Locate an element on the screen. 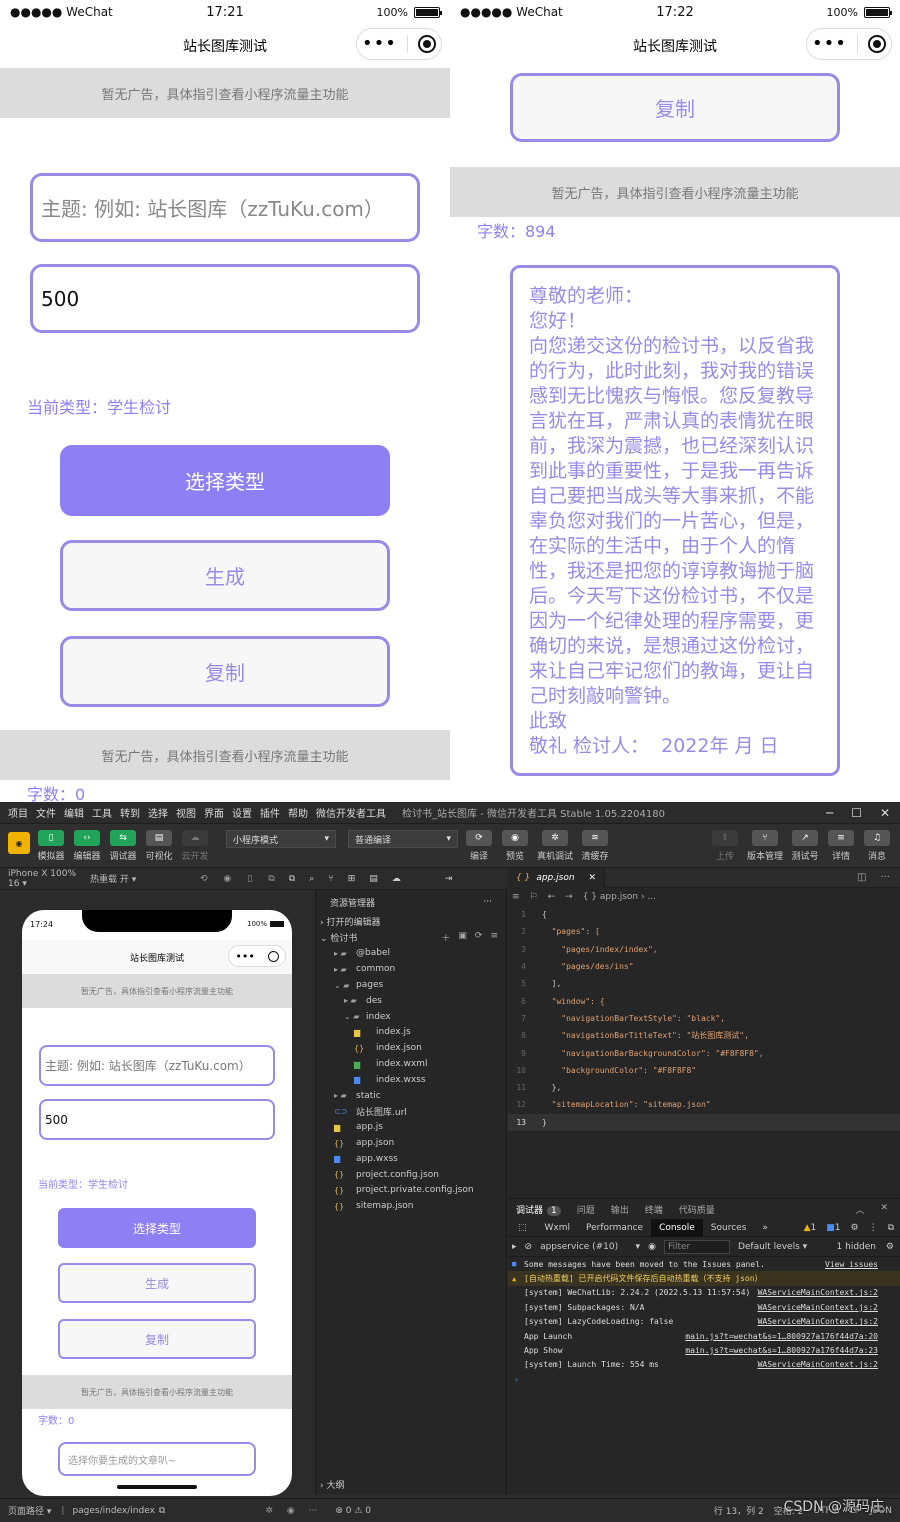 This screenshot has width=900, height=1522. menu-item: 视图 is located at coordinates (186, 812).